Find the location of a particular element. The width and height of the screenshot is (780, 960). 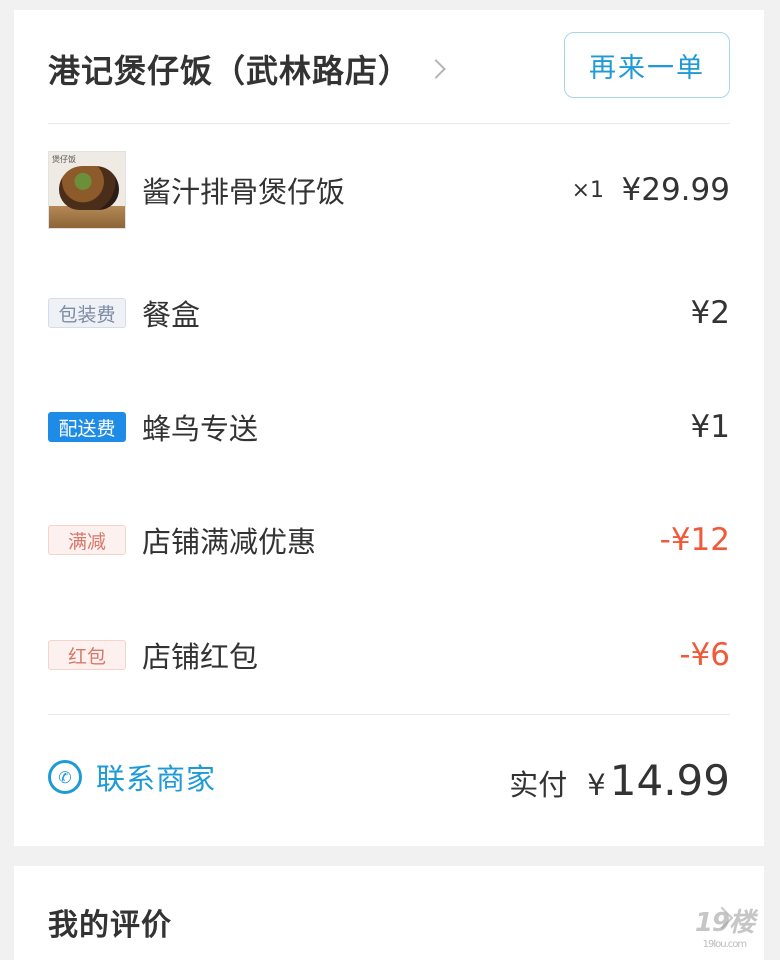

contact-label: 联系商家 is located at coordinates (156, 779).